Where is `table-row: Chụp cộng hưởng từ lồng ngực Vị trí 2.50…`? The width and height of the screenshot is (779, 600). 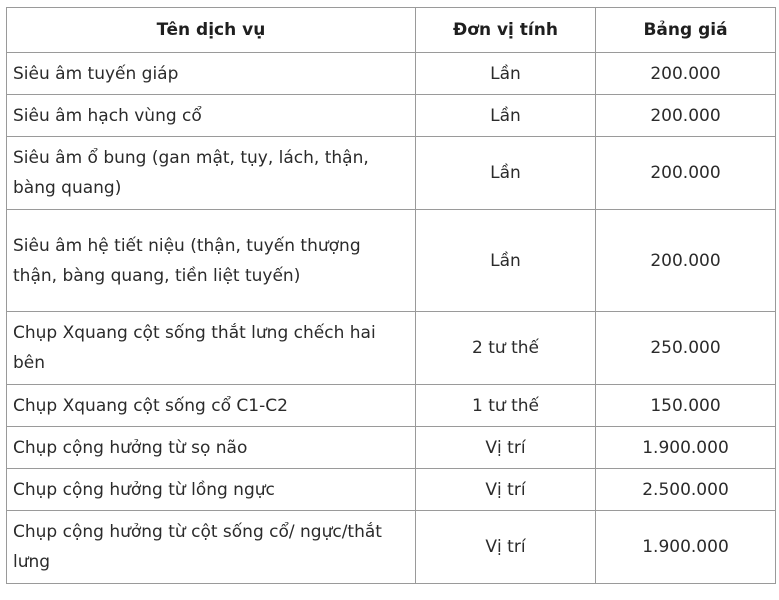
table-row: Chụp cộng hưởng từ lồng ngực Vị trí 2.50… is located at coordinates (391, 489).